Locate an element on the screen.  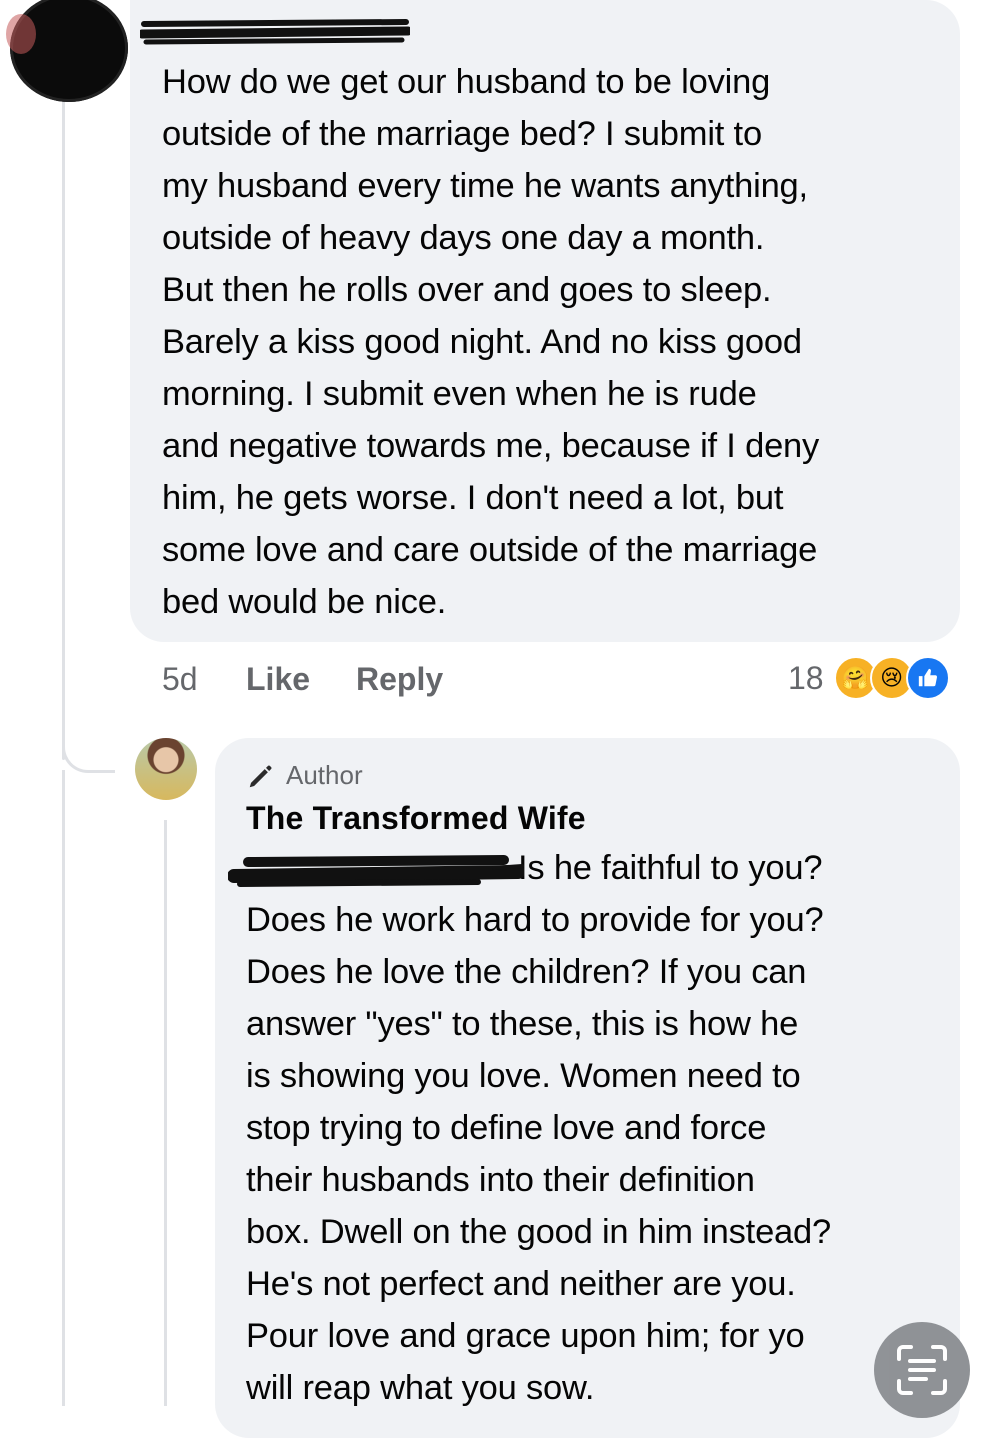
pen-icon is located at coordinates (260, 776).